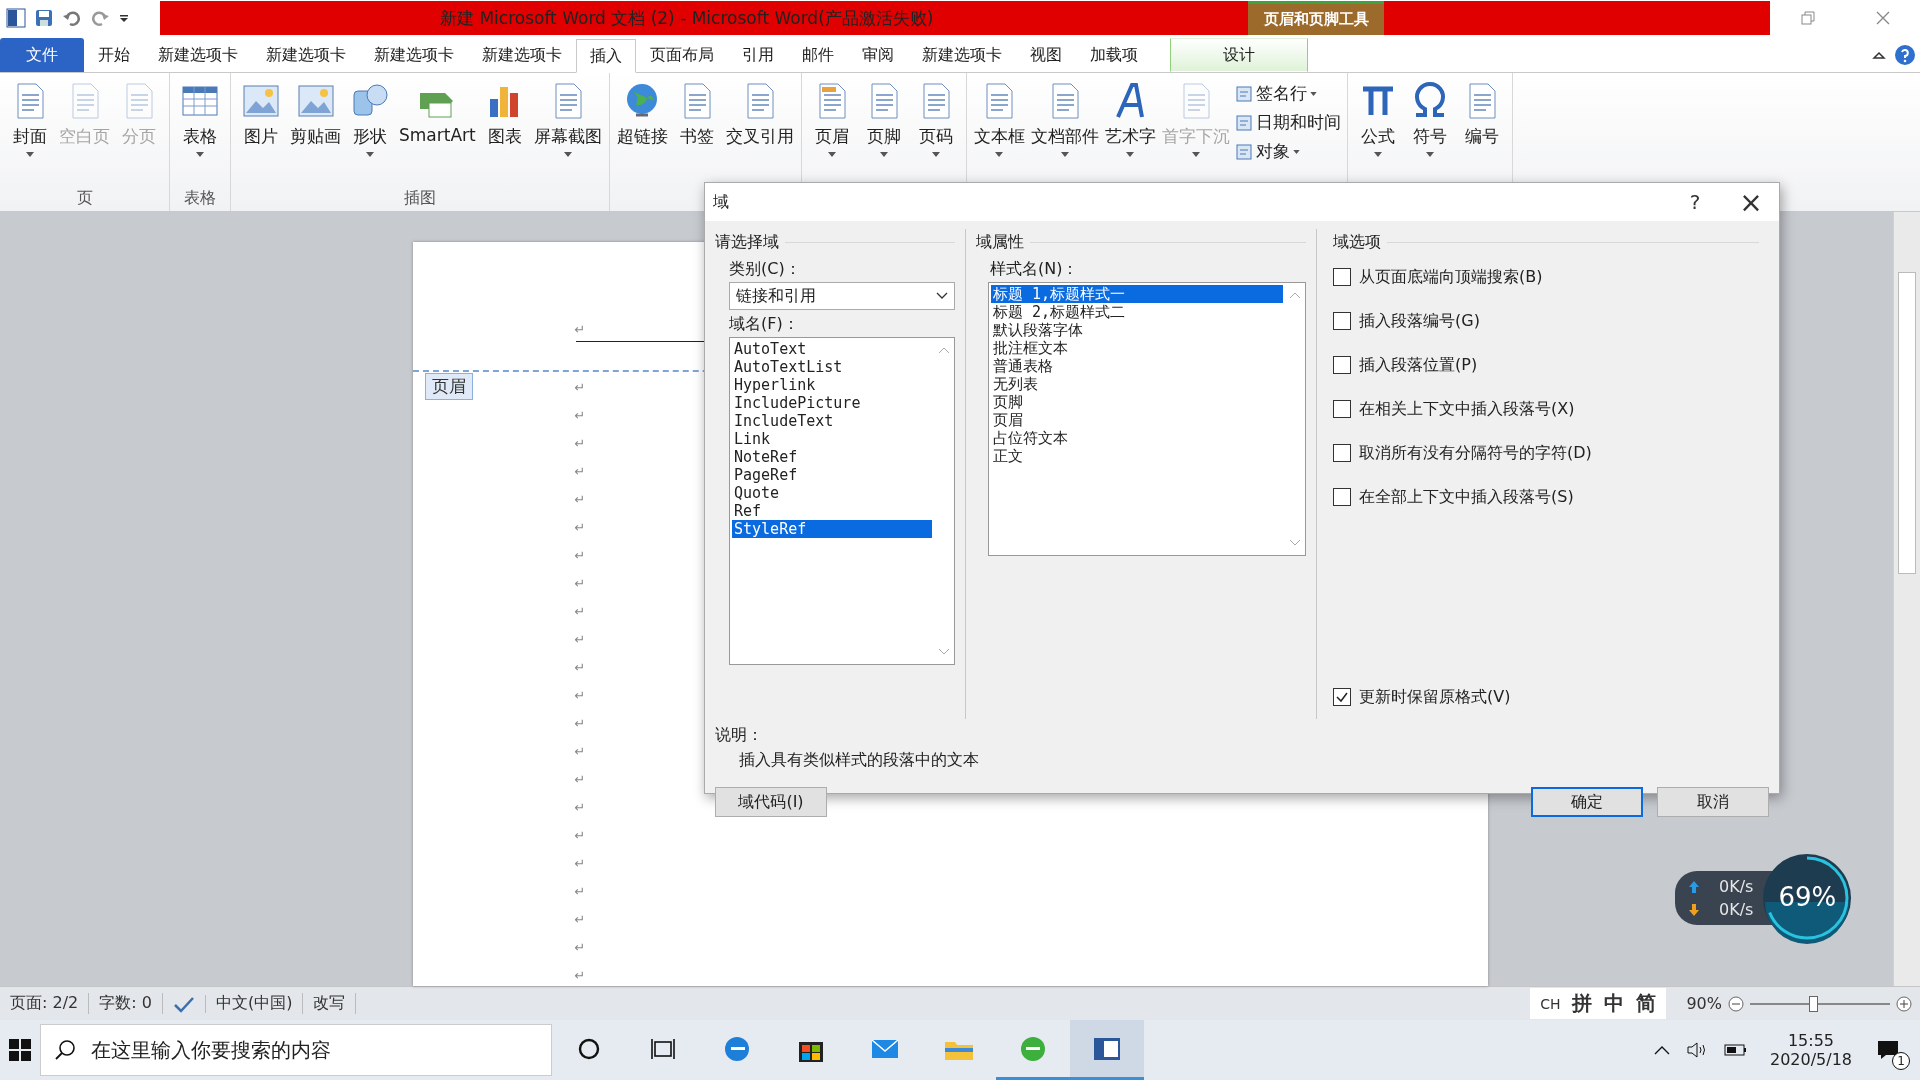 The height and width of the screenshot is (1080, 1920). What do you see at coordinates (771, 802) in the screenshot?
I see `field-codes-button: 域代码(I)` at bounding box center [771, 802].